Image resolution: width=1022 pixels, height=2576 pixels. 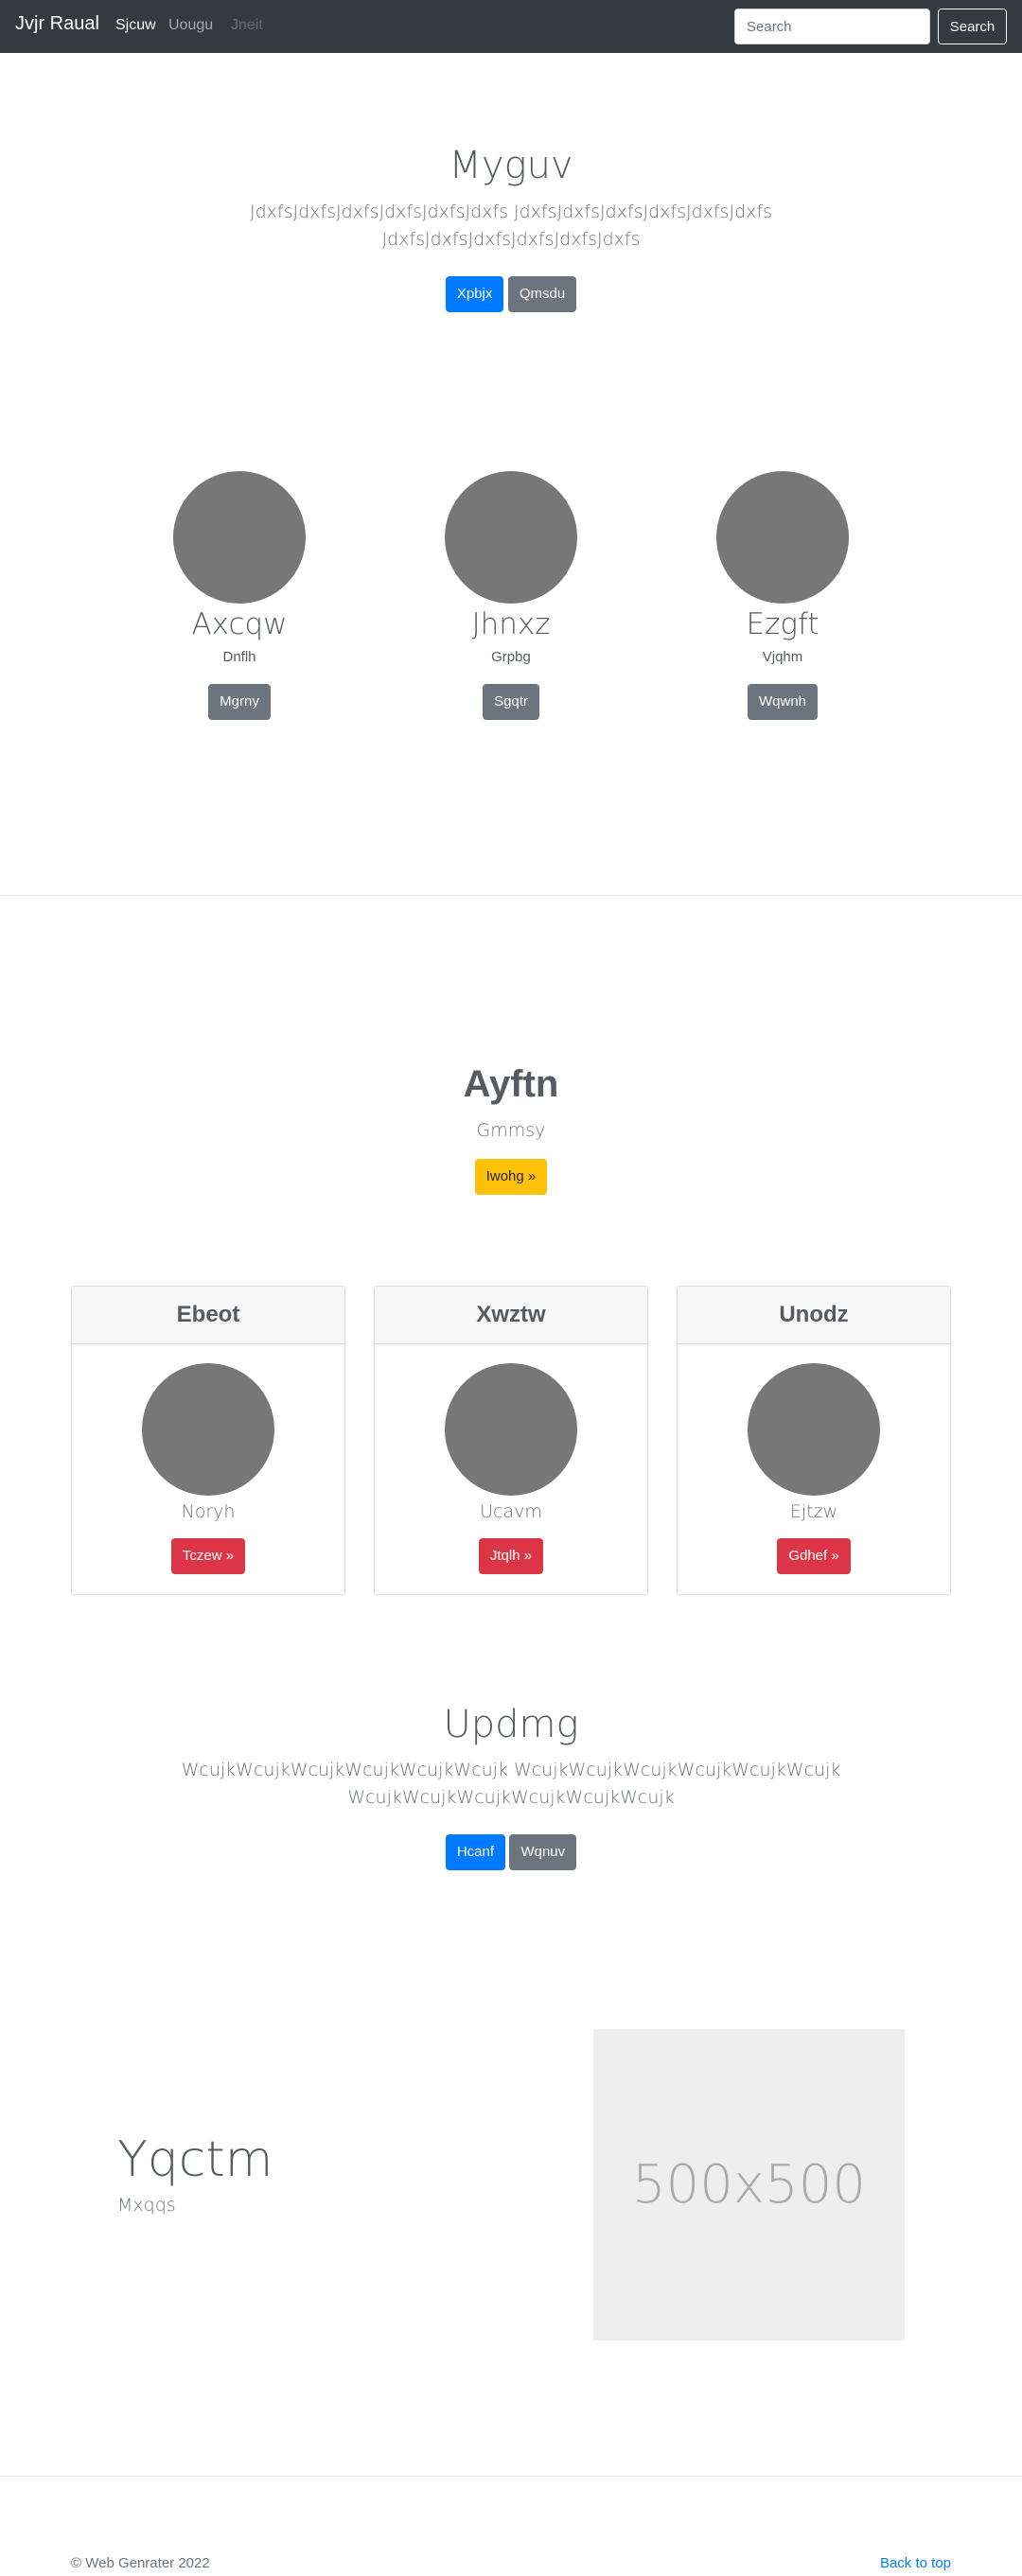 What do you see at coordinates (140, 2563) in the screenshot?
I see `footer-copyright: © Web Genrater 2022` at bounding box center [140, 2563].